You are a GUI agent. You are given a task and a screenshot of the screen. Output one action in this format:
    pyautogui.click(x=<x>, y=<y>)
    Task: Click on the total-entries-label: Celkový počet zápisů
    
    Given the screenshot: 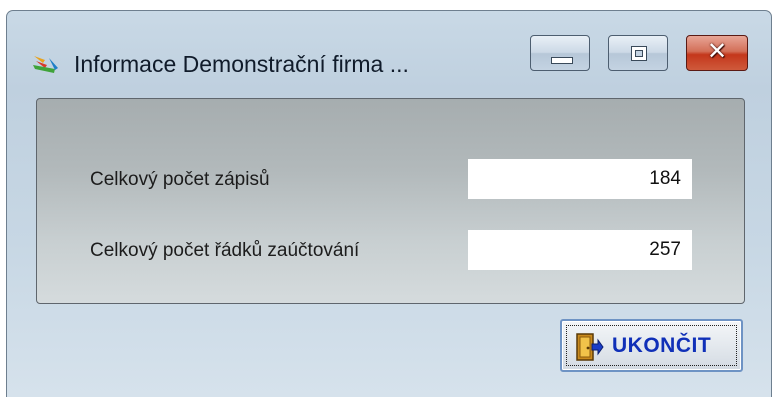 What is the action you would take?
    pyautogui.click(x=180, y=179)
    